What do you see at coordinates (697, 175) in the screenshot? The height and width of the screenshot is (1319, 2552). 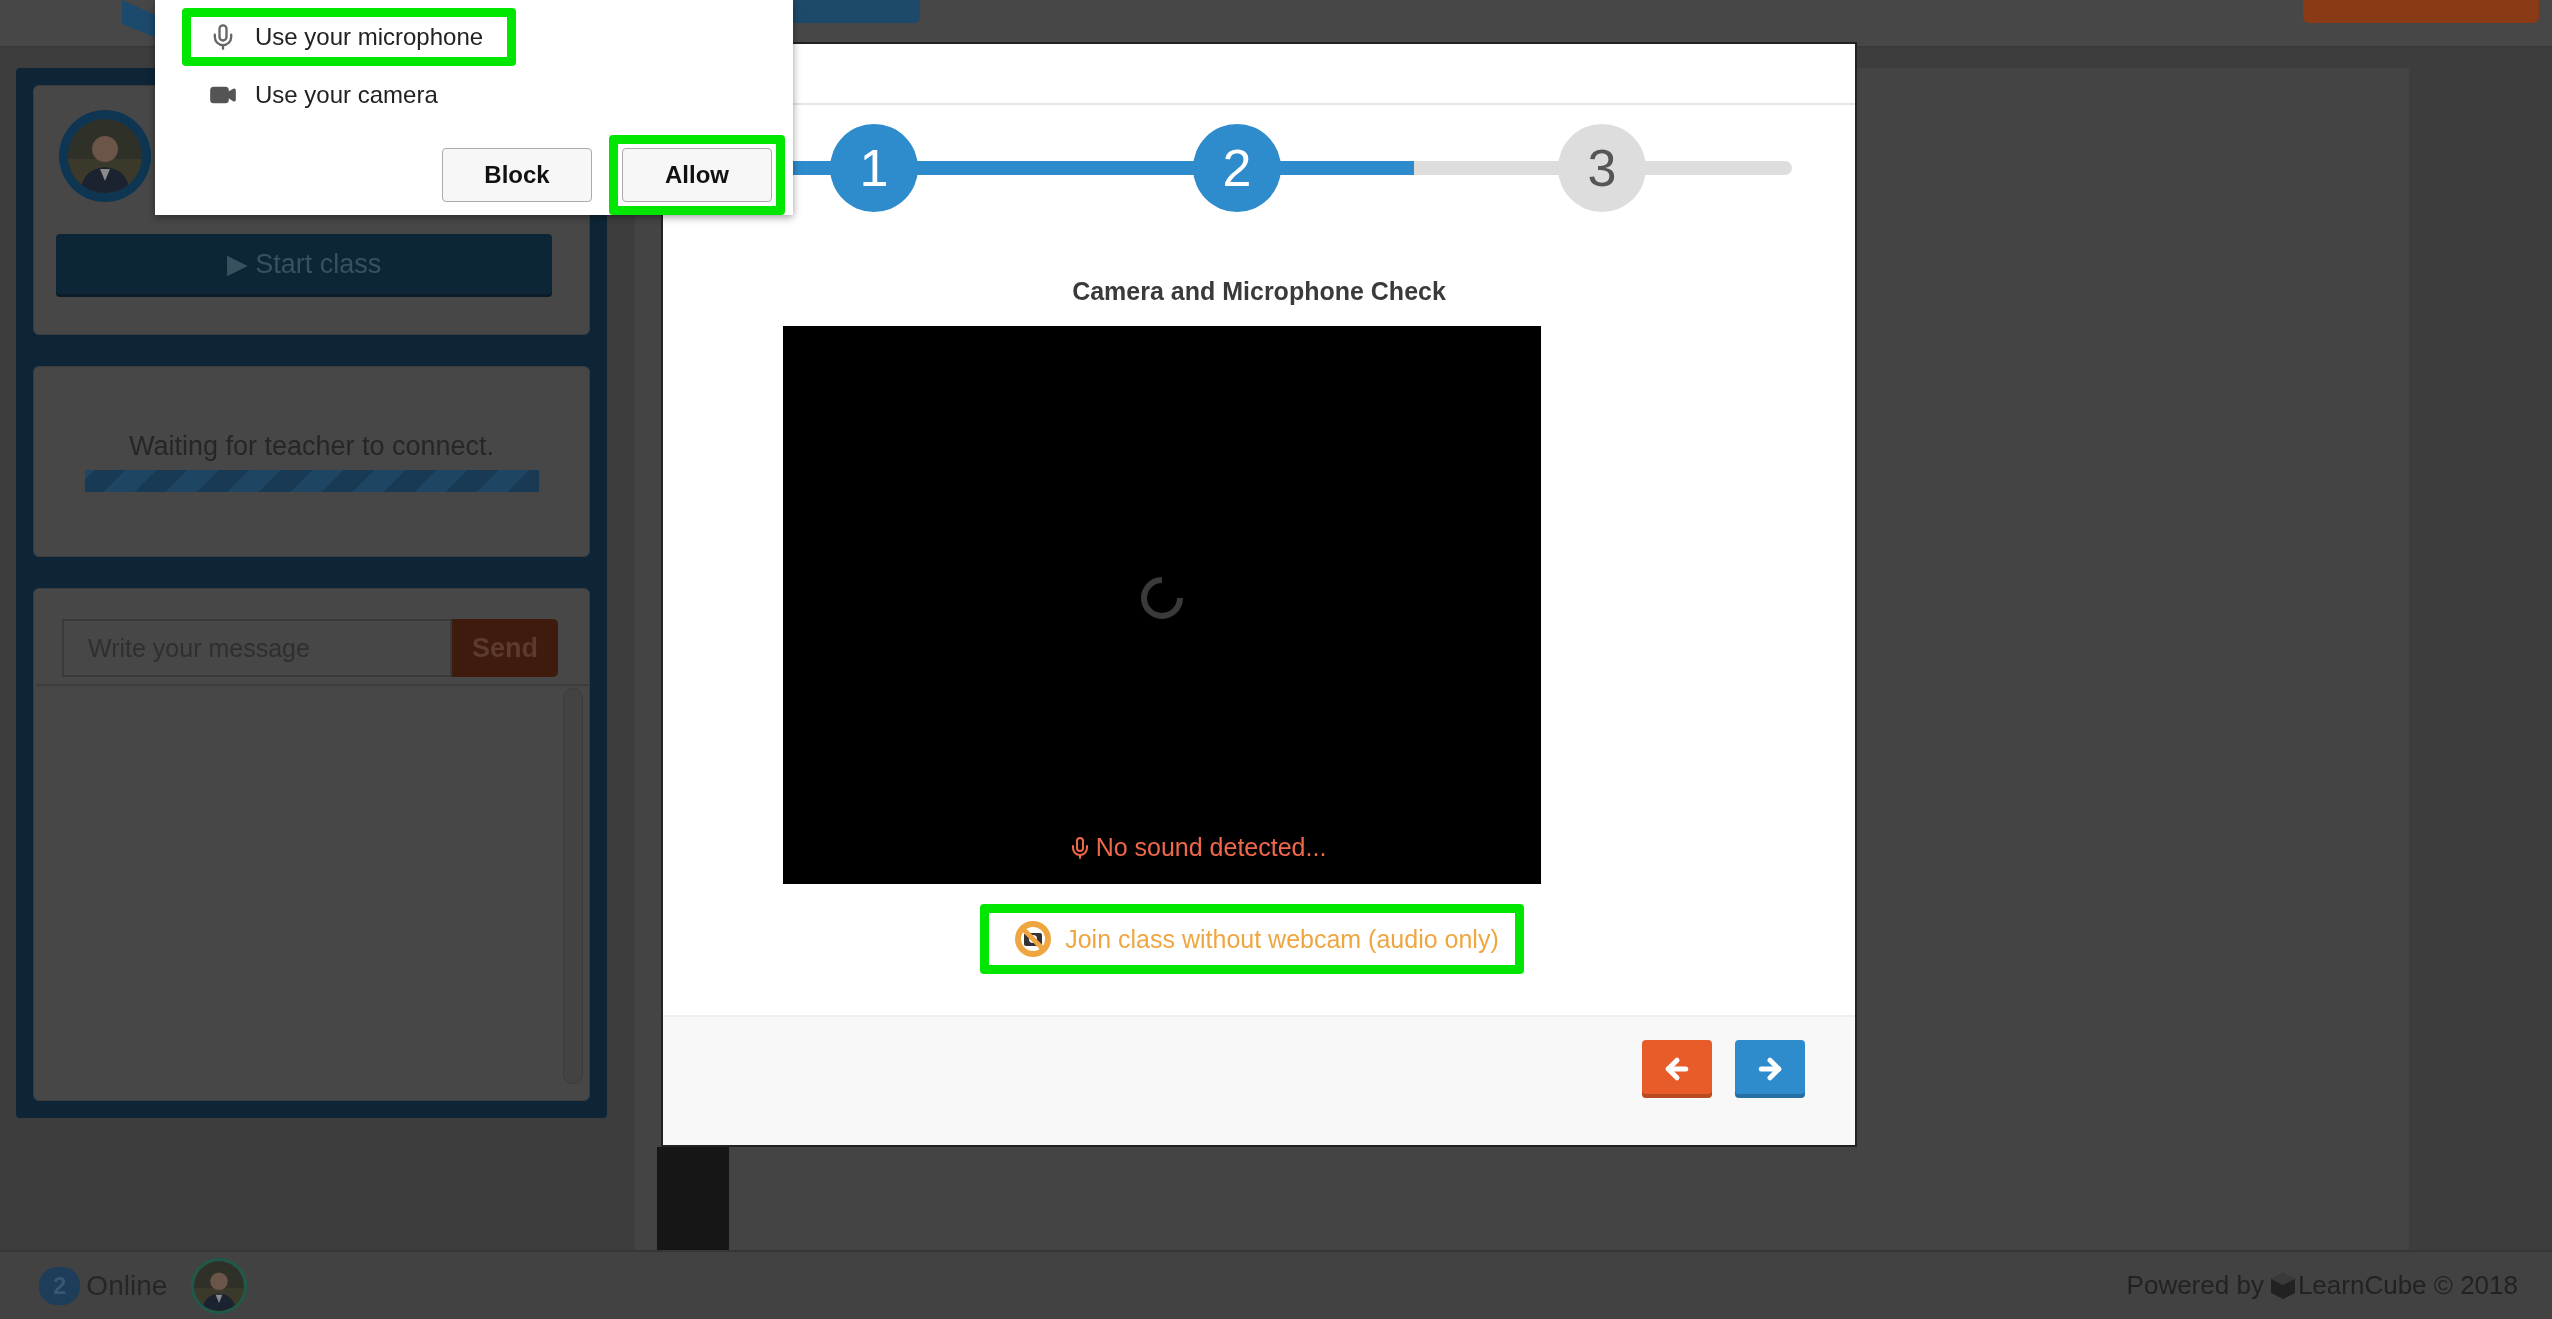 I see `permission-button: Allow` at bounding box center [697, 175].